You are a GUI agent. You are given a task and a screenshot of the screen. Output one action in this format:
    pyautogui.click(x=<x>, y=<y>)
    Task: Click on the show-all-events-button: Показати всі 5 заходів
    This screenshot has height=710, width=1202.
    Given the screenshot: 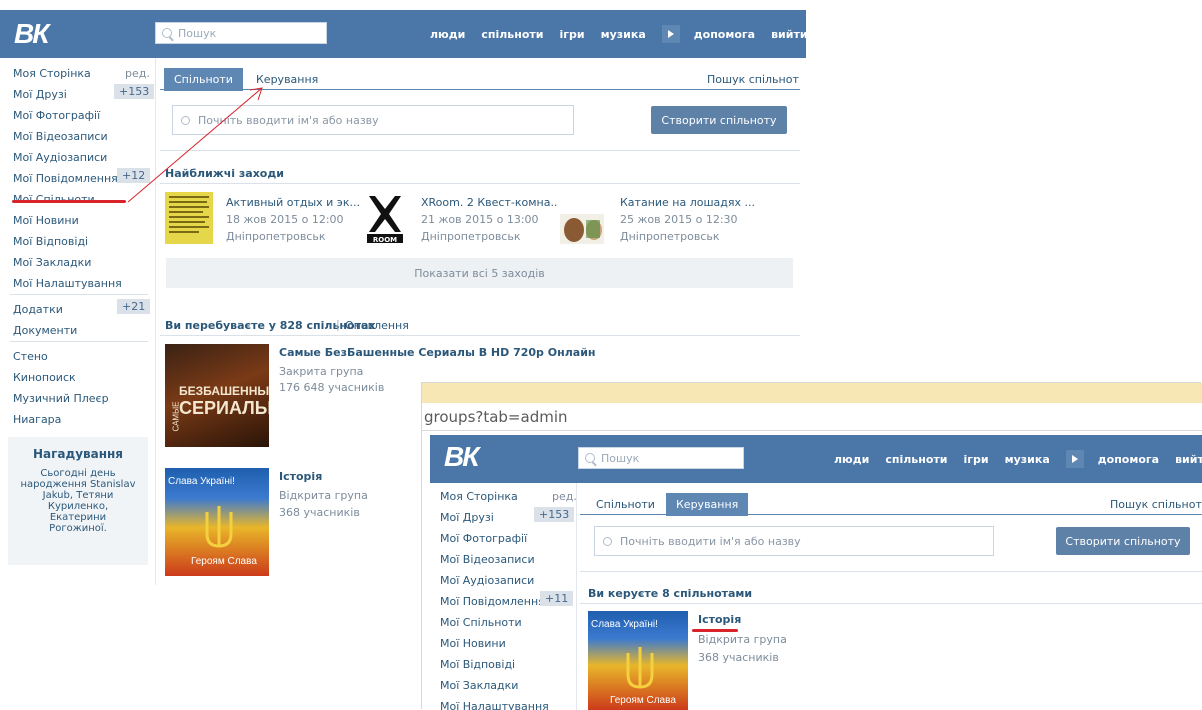 What is the action you would take?
    pyautogui.click(x=479, y=273)
    